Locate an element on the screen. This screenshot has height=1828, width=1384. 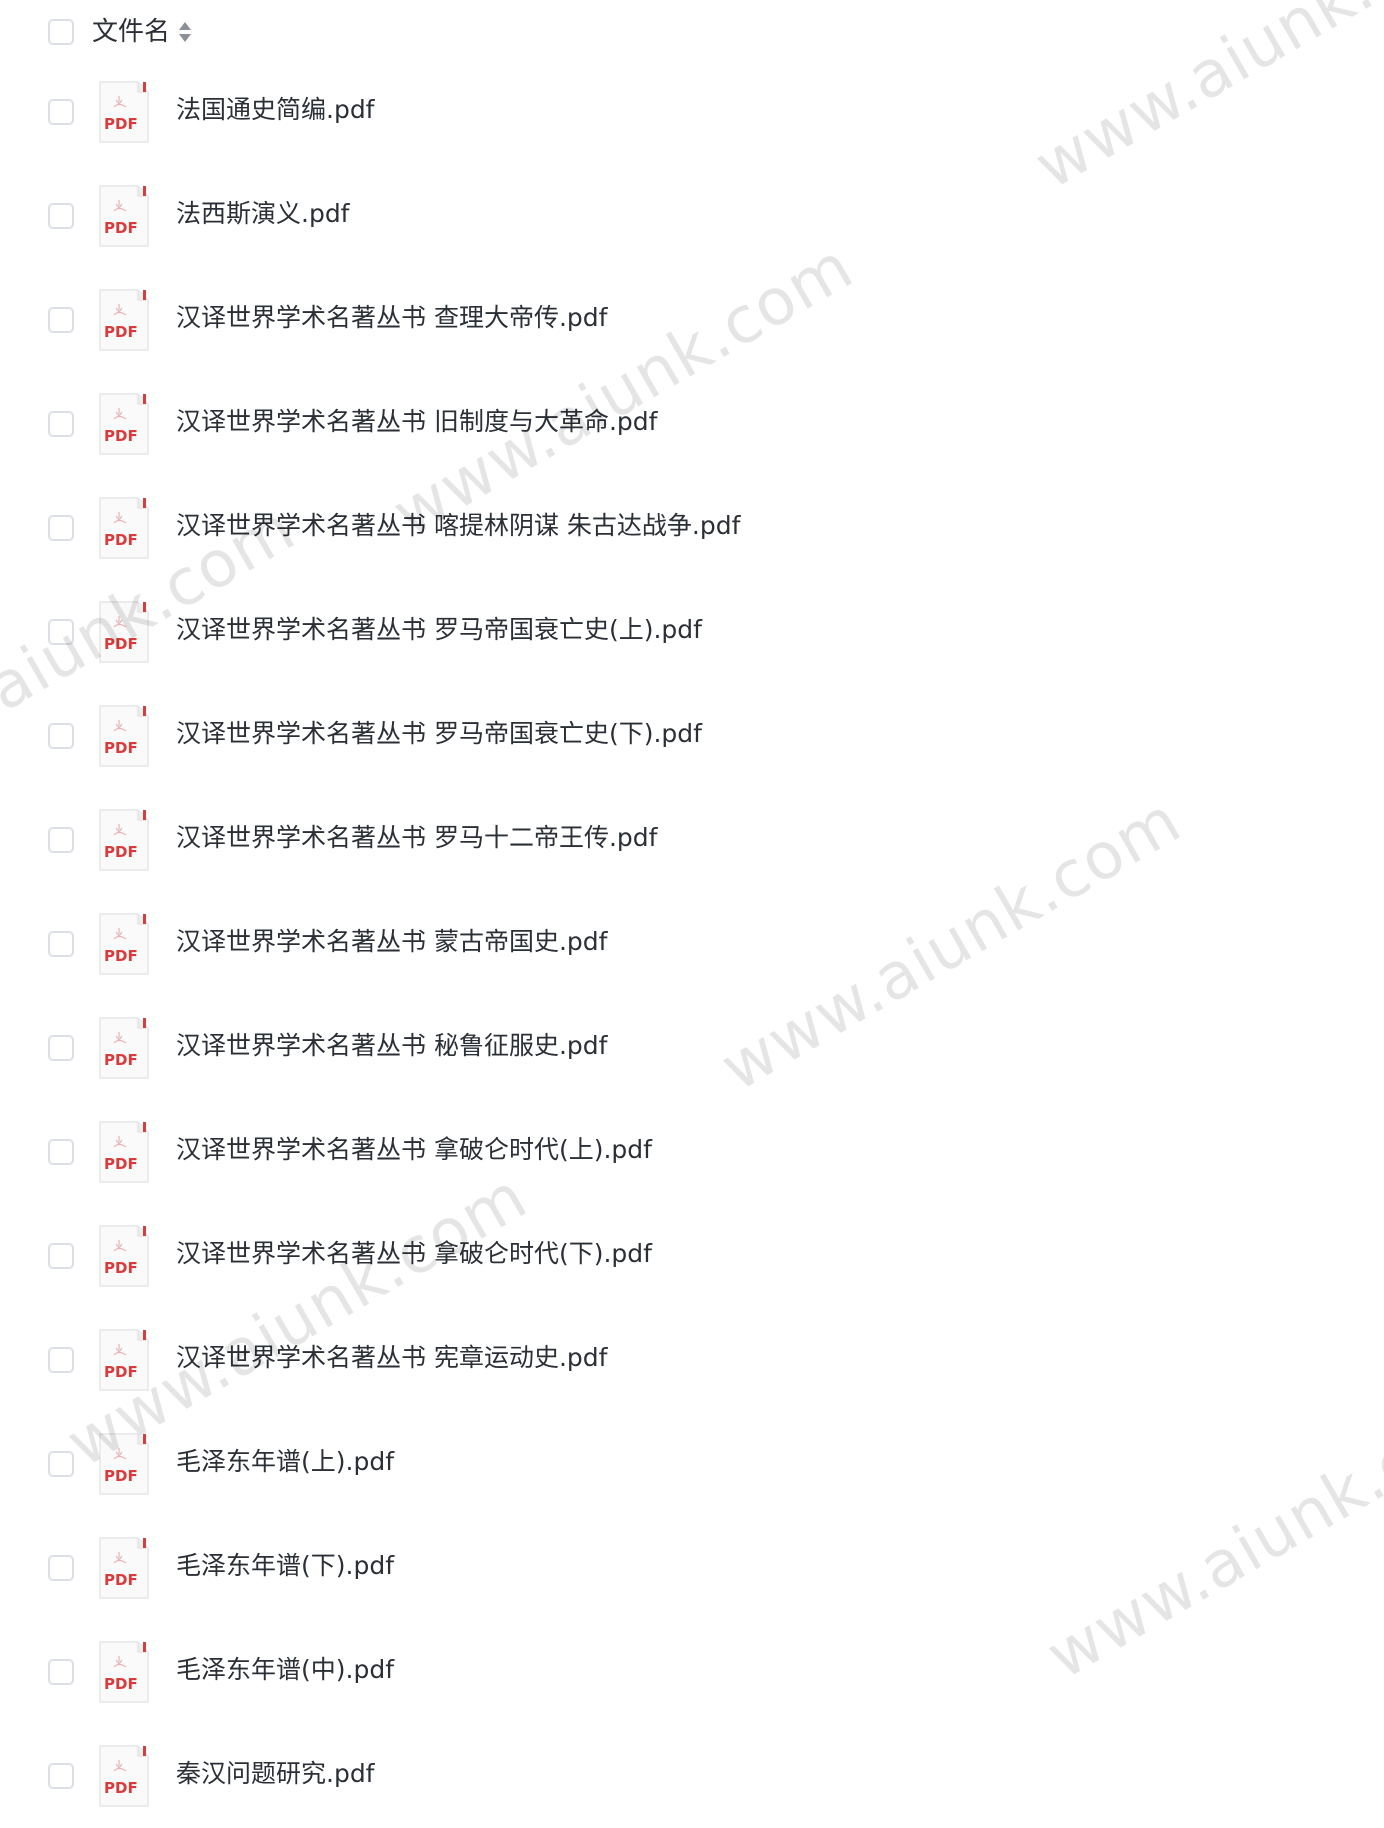
file-row: PDF 汉译世界学术名著丛书 罗马帝国衰亡史(下).pdf is located at coordinates (692, 736).